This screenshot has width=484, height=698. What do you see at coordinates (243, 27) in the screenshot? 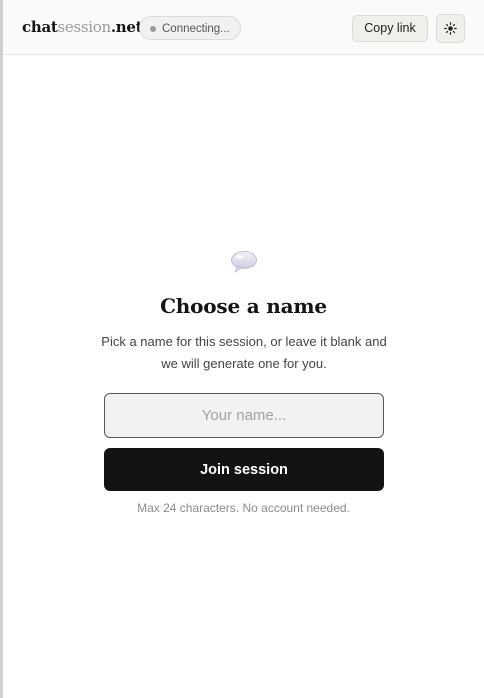
I see `top-bar: chatsession.net Connecting... Copy link` at bounding box center [243, 27].